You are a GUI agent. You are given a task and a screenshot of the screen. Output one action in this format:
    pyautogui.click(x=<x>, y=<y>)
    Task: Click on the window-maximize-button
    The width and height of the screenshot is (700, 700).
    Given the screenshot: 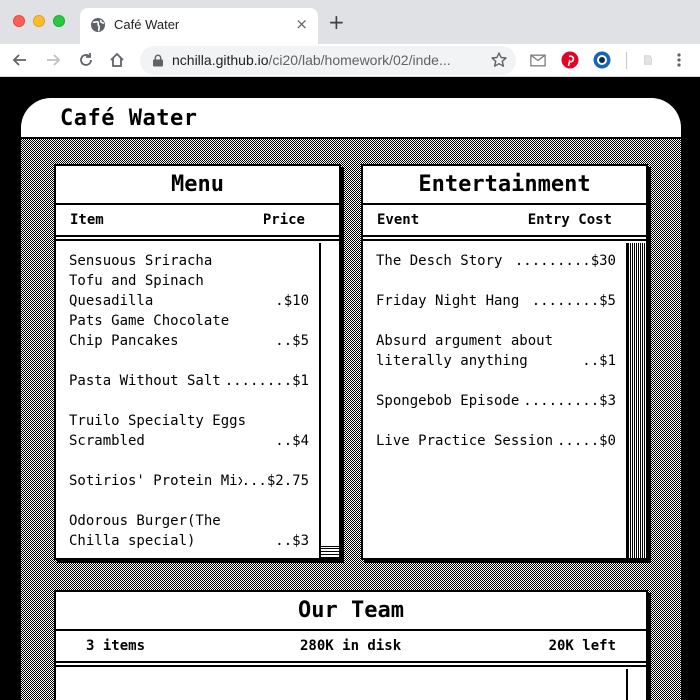 What is the action you would take?
    pyautogui.click(x=59, y=21)
    